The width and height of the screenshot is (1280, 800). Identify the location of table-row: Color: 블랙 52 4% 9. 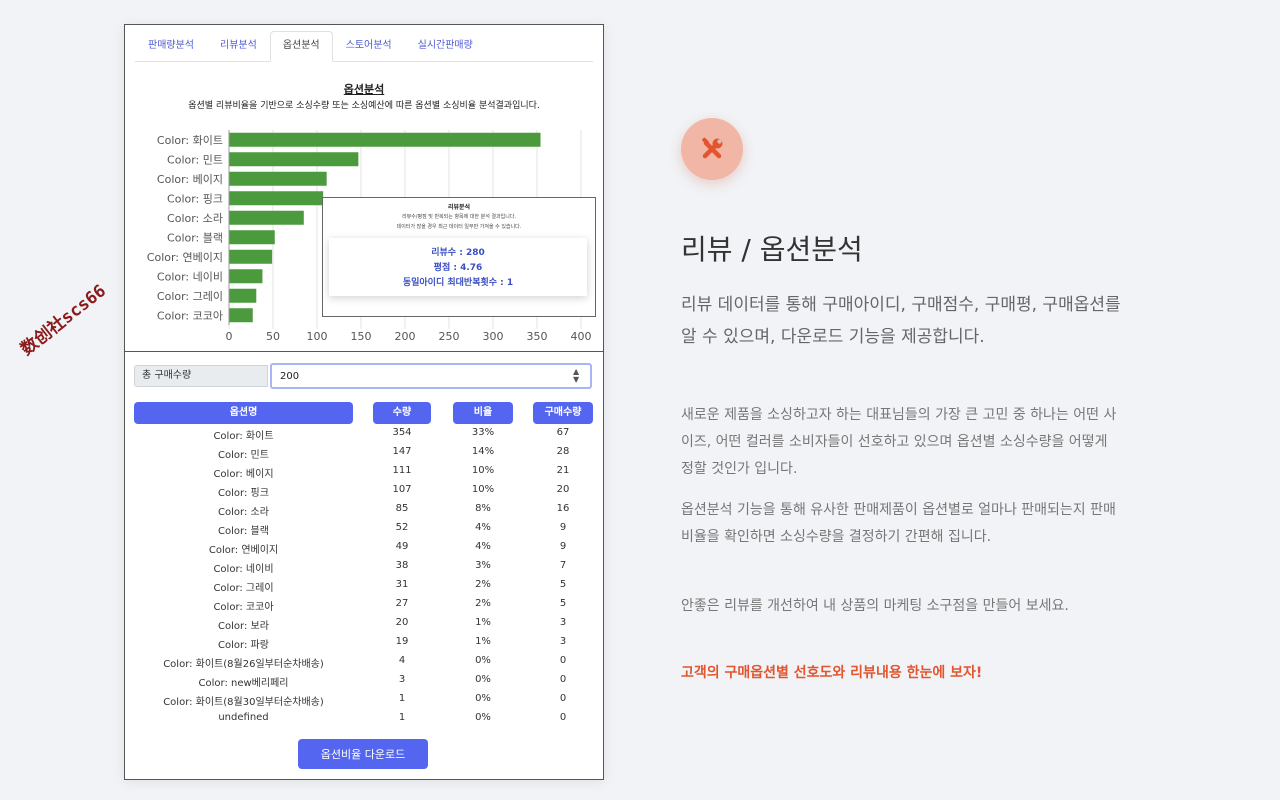
(364, 529).